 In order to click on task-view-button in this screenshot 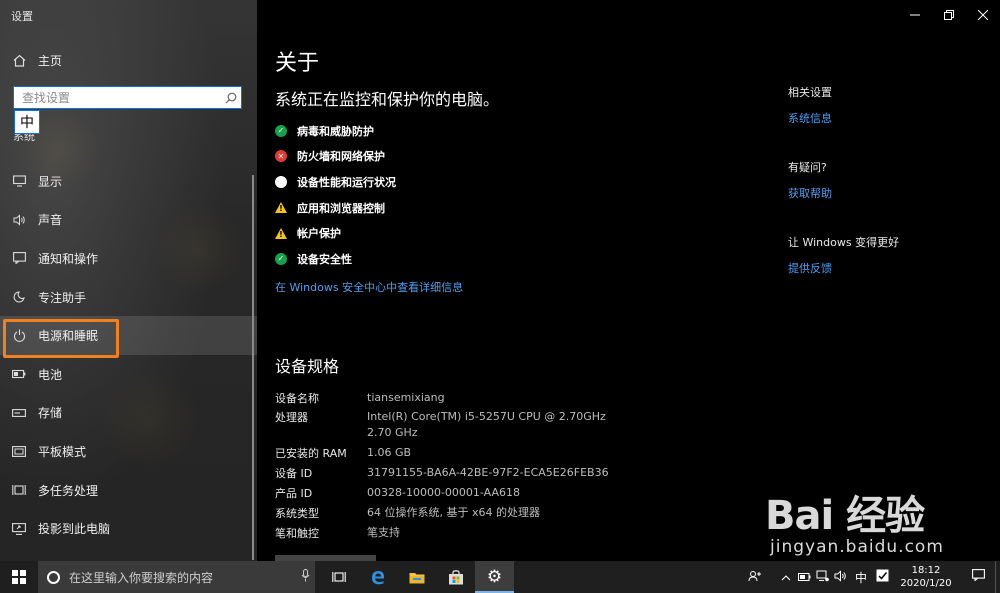, I will do `click(338, 577)`.